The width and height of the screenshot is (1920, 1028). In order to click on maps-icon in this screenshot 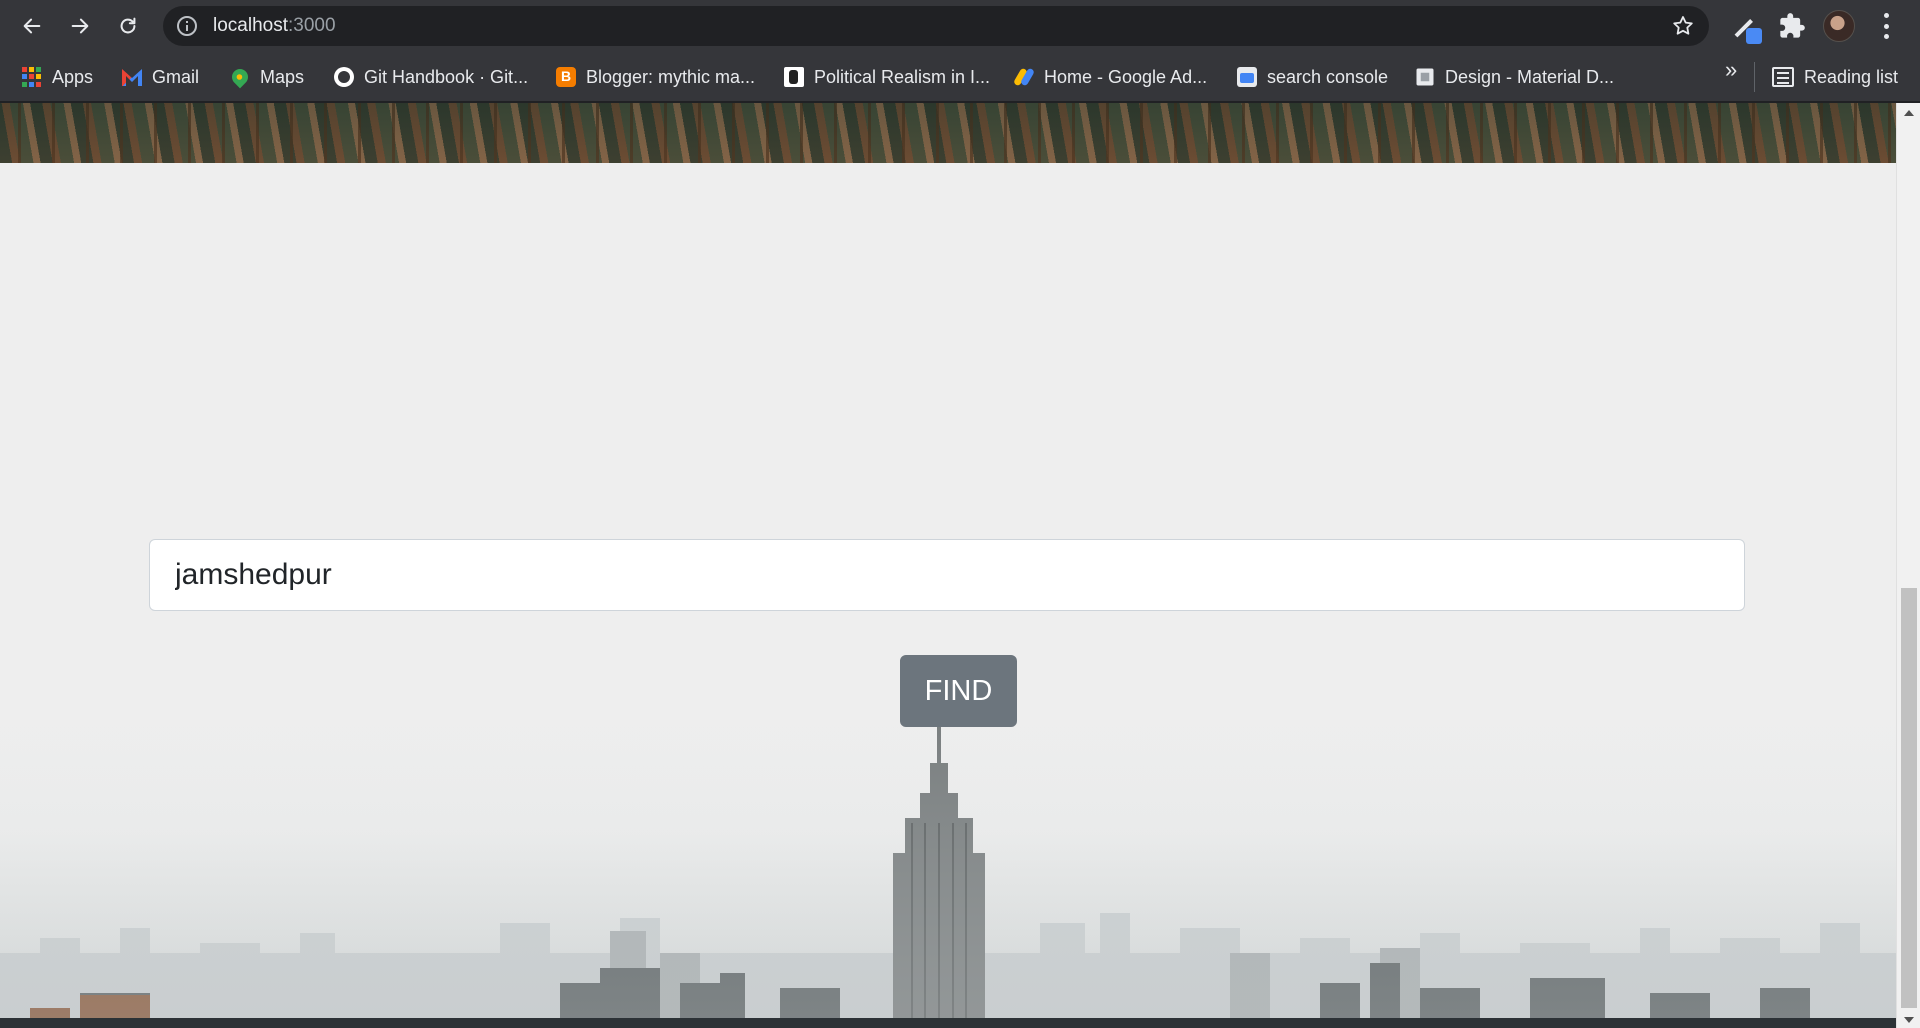, I will do `click(240, 77)`.